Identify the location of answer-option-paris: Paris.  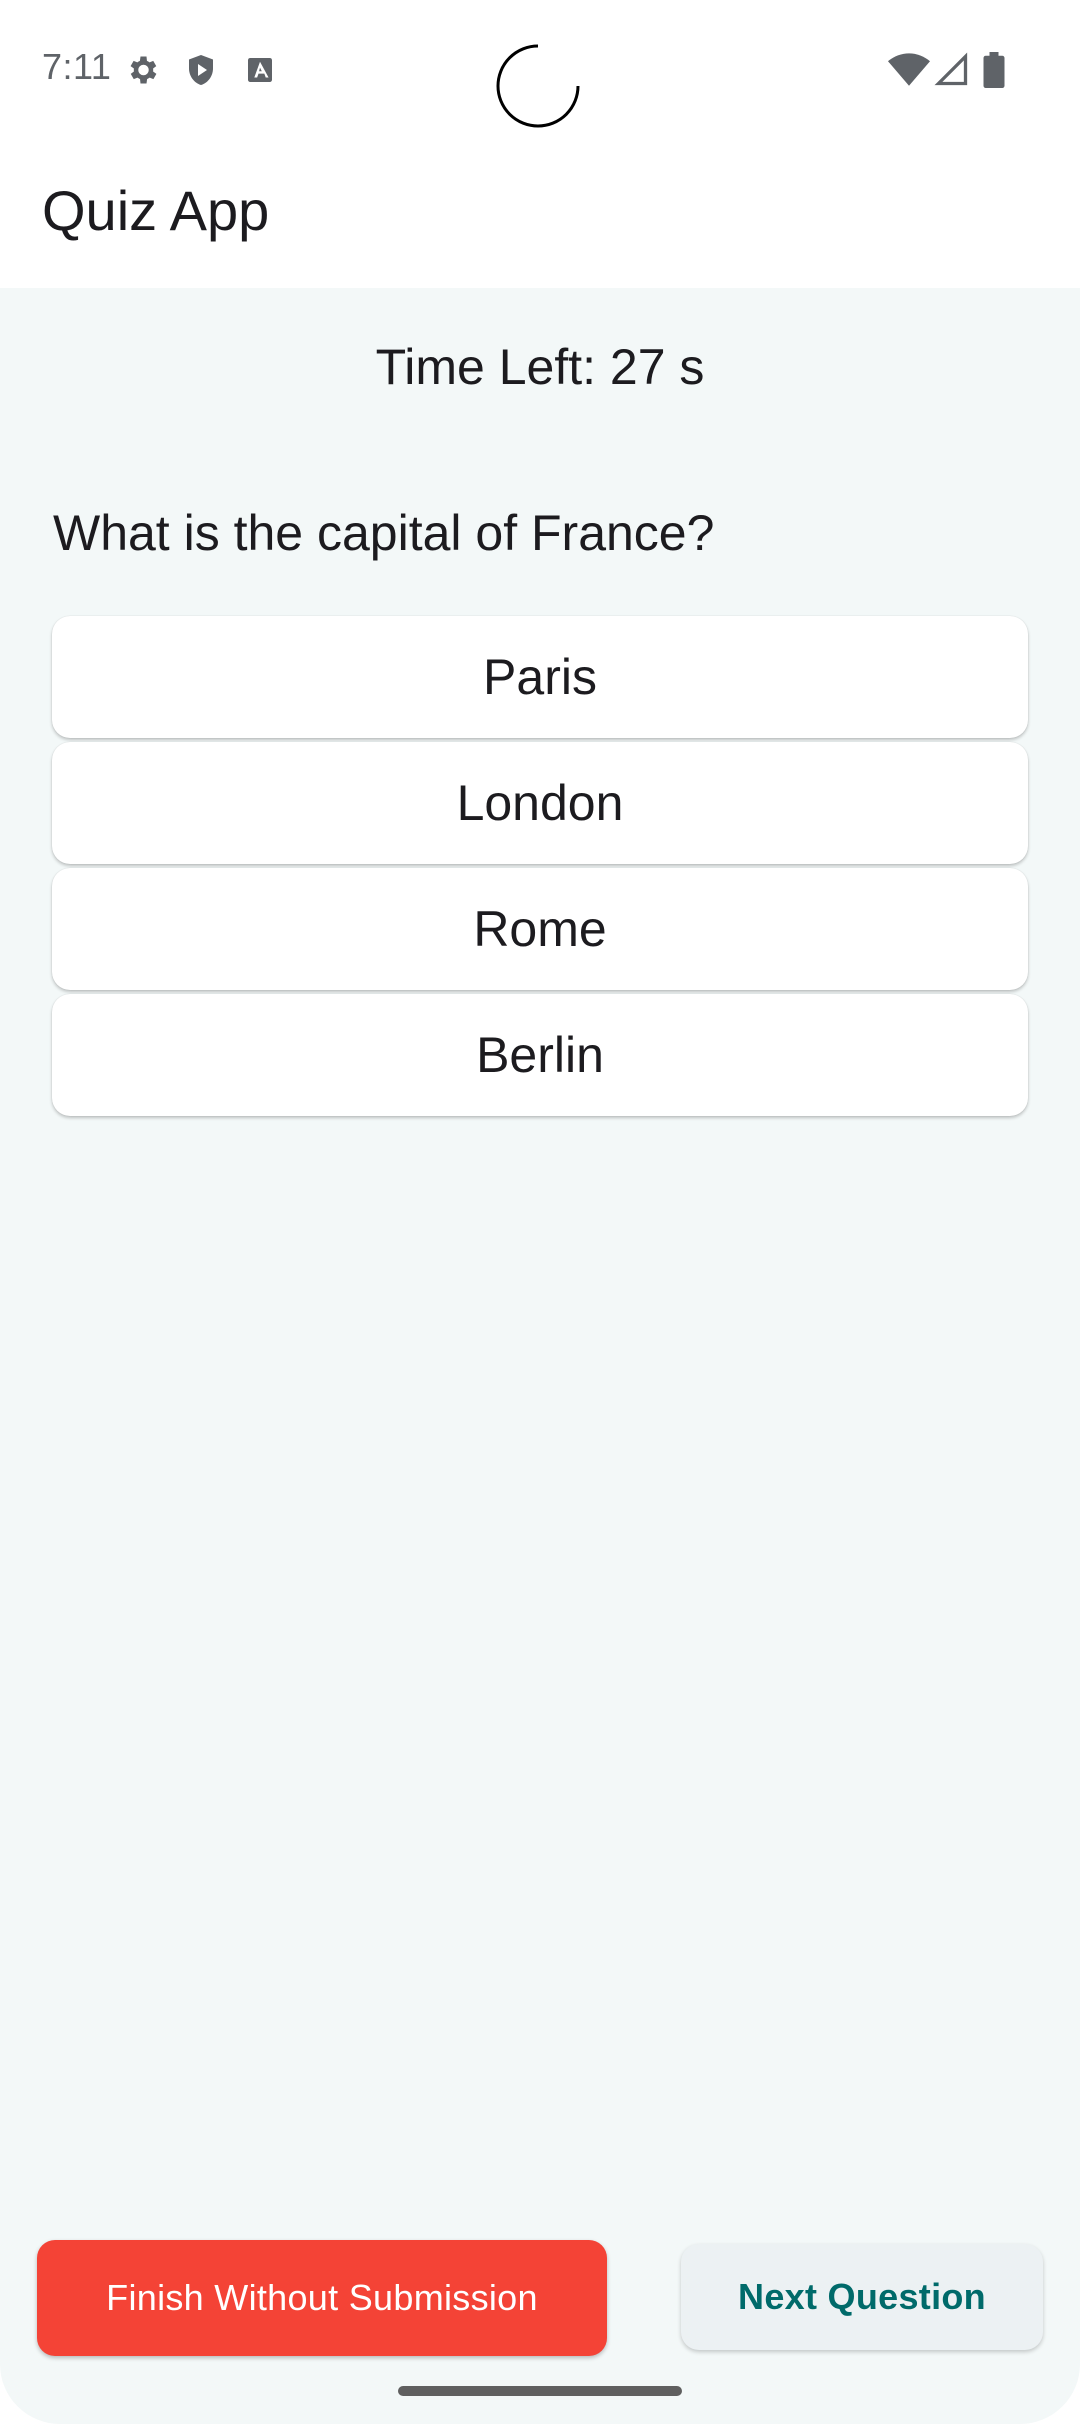
(540, 677).